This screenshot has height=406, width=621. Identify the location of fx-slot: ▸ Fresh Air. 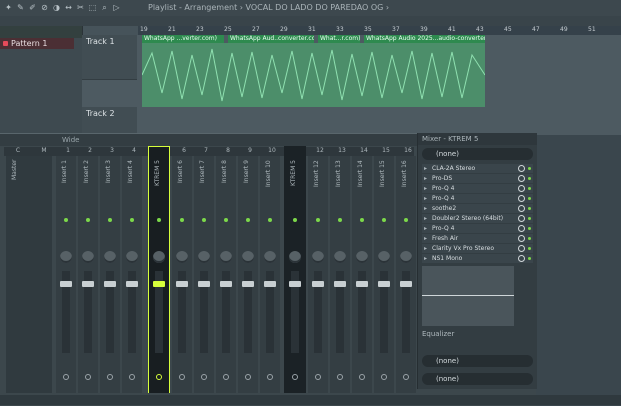
(477, 238).